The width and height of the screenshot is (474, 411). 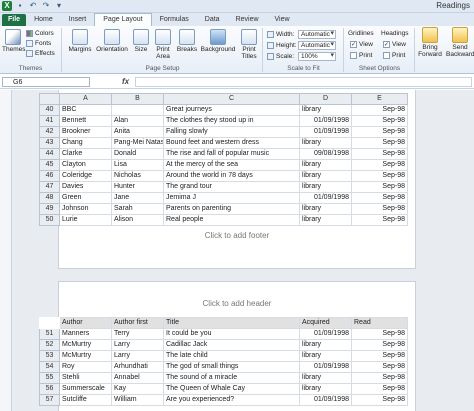 What do you see at coordinates (40, 53) in the screenshot?
I see `effects-button: Effects` at bounding box center [40, 53].